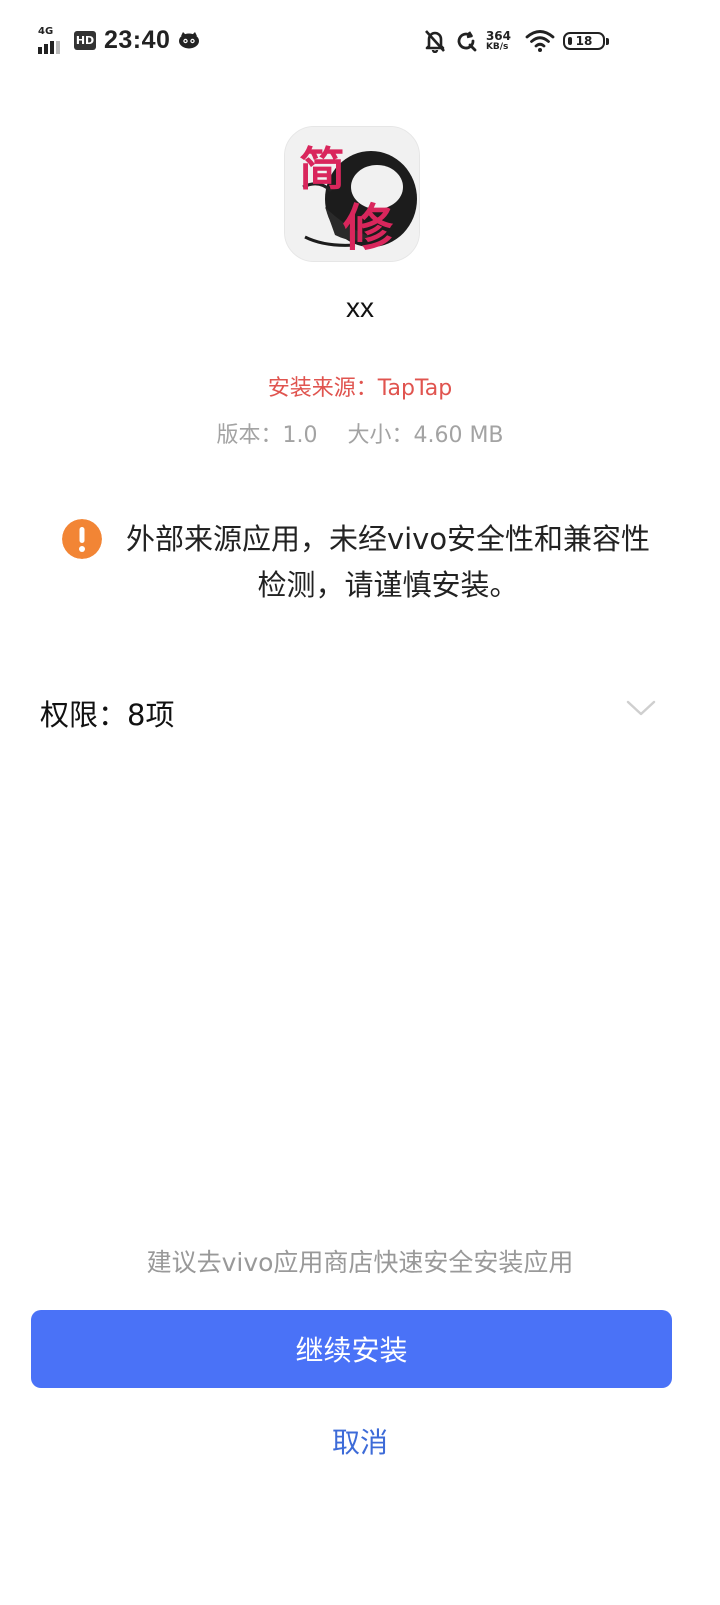 Image resolution: width=720 pixels, height=1605 pixels. I want to click on cancel-button: 取消, so click(360, 1441).